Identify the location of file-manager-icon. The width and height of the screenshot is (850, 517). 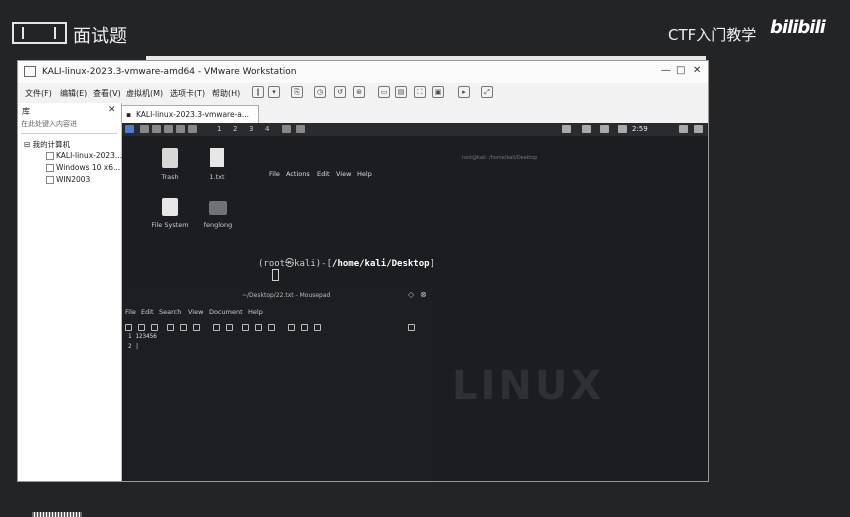
(156, 129).